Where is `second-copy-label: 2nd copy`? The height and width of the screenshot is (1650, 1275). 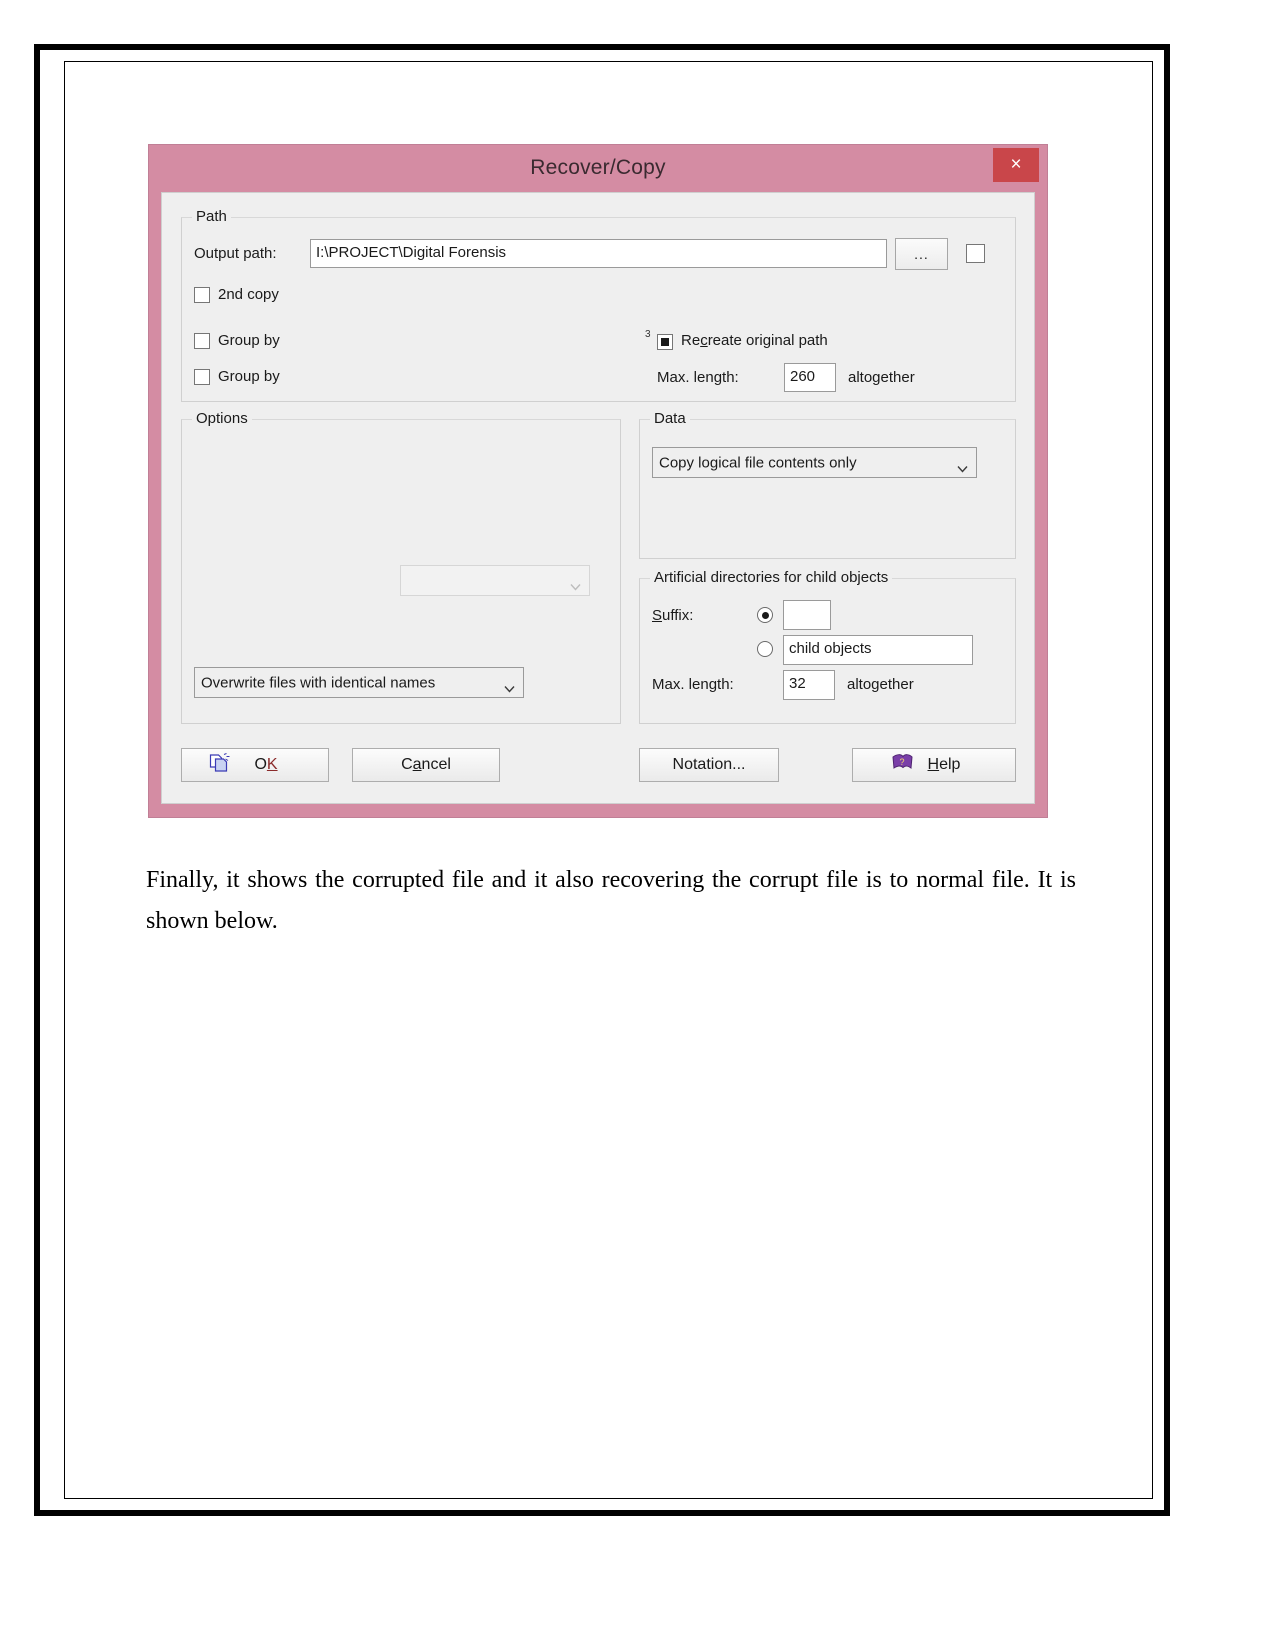 second-copy-label: 2nd copy is located at coordinates (248, 294).